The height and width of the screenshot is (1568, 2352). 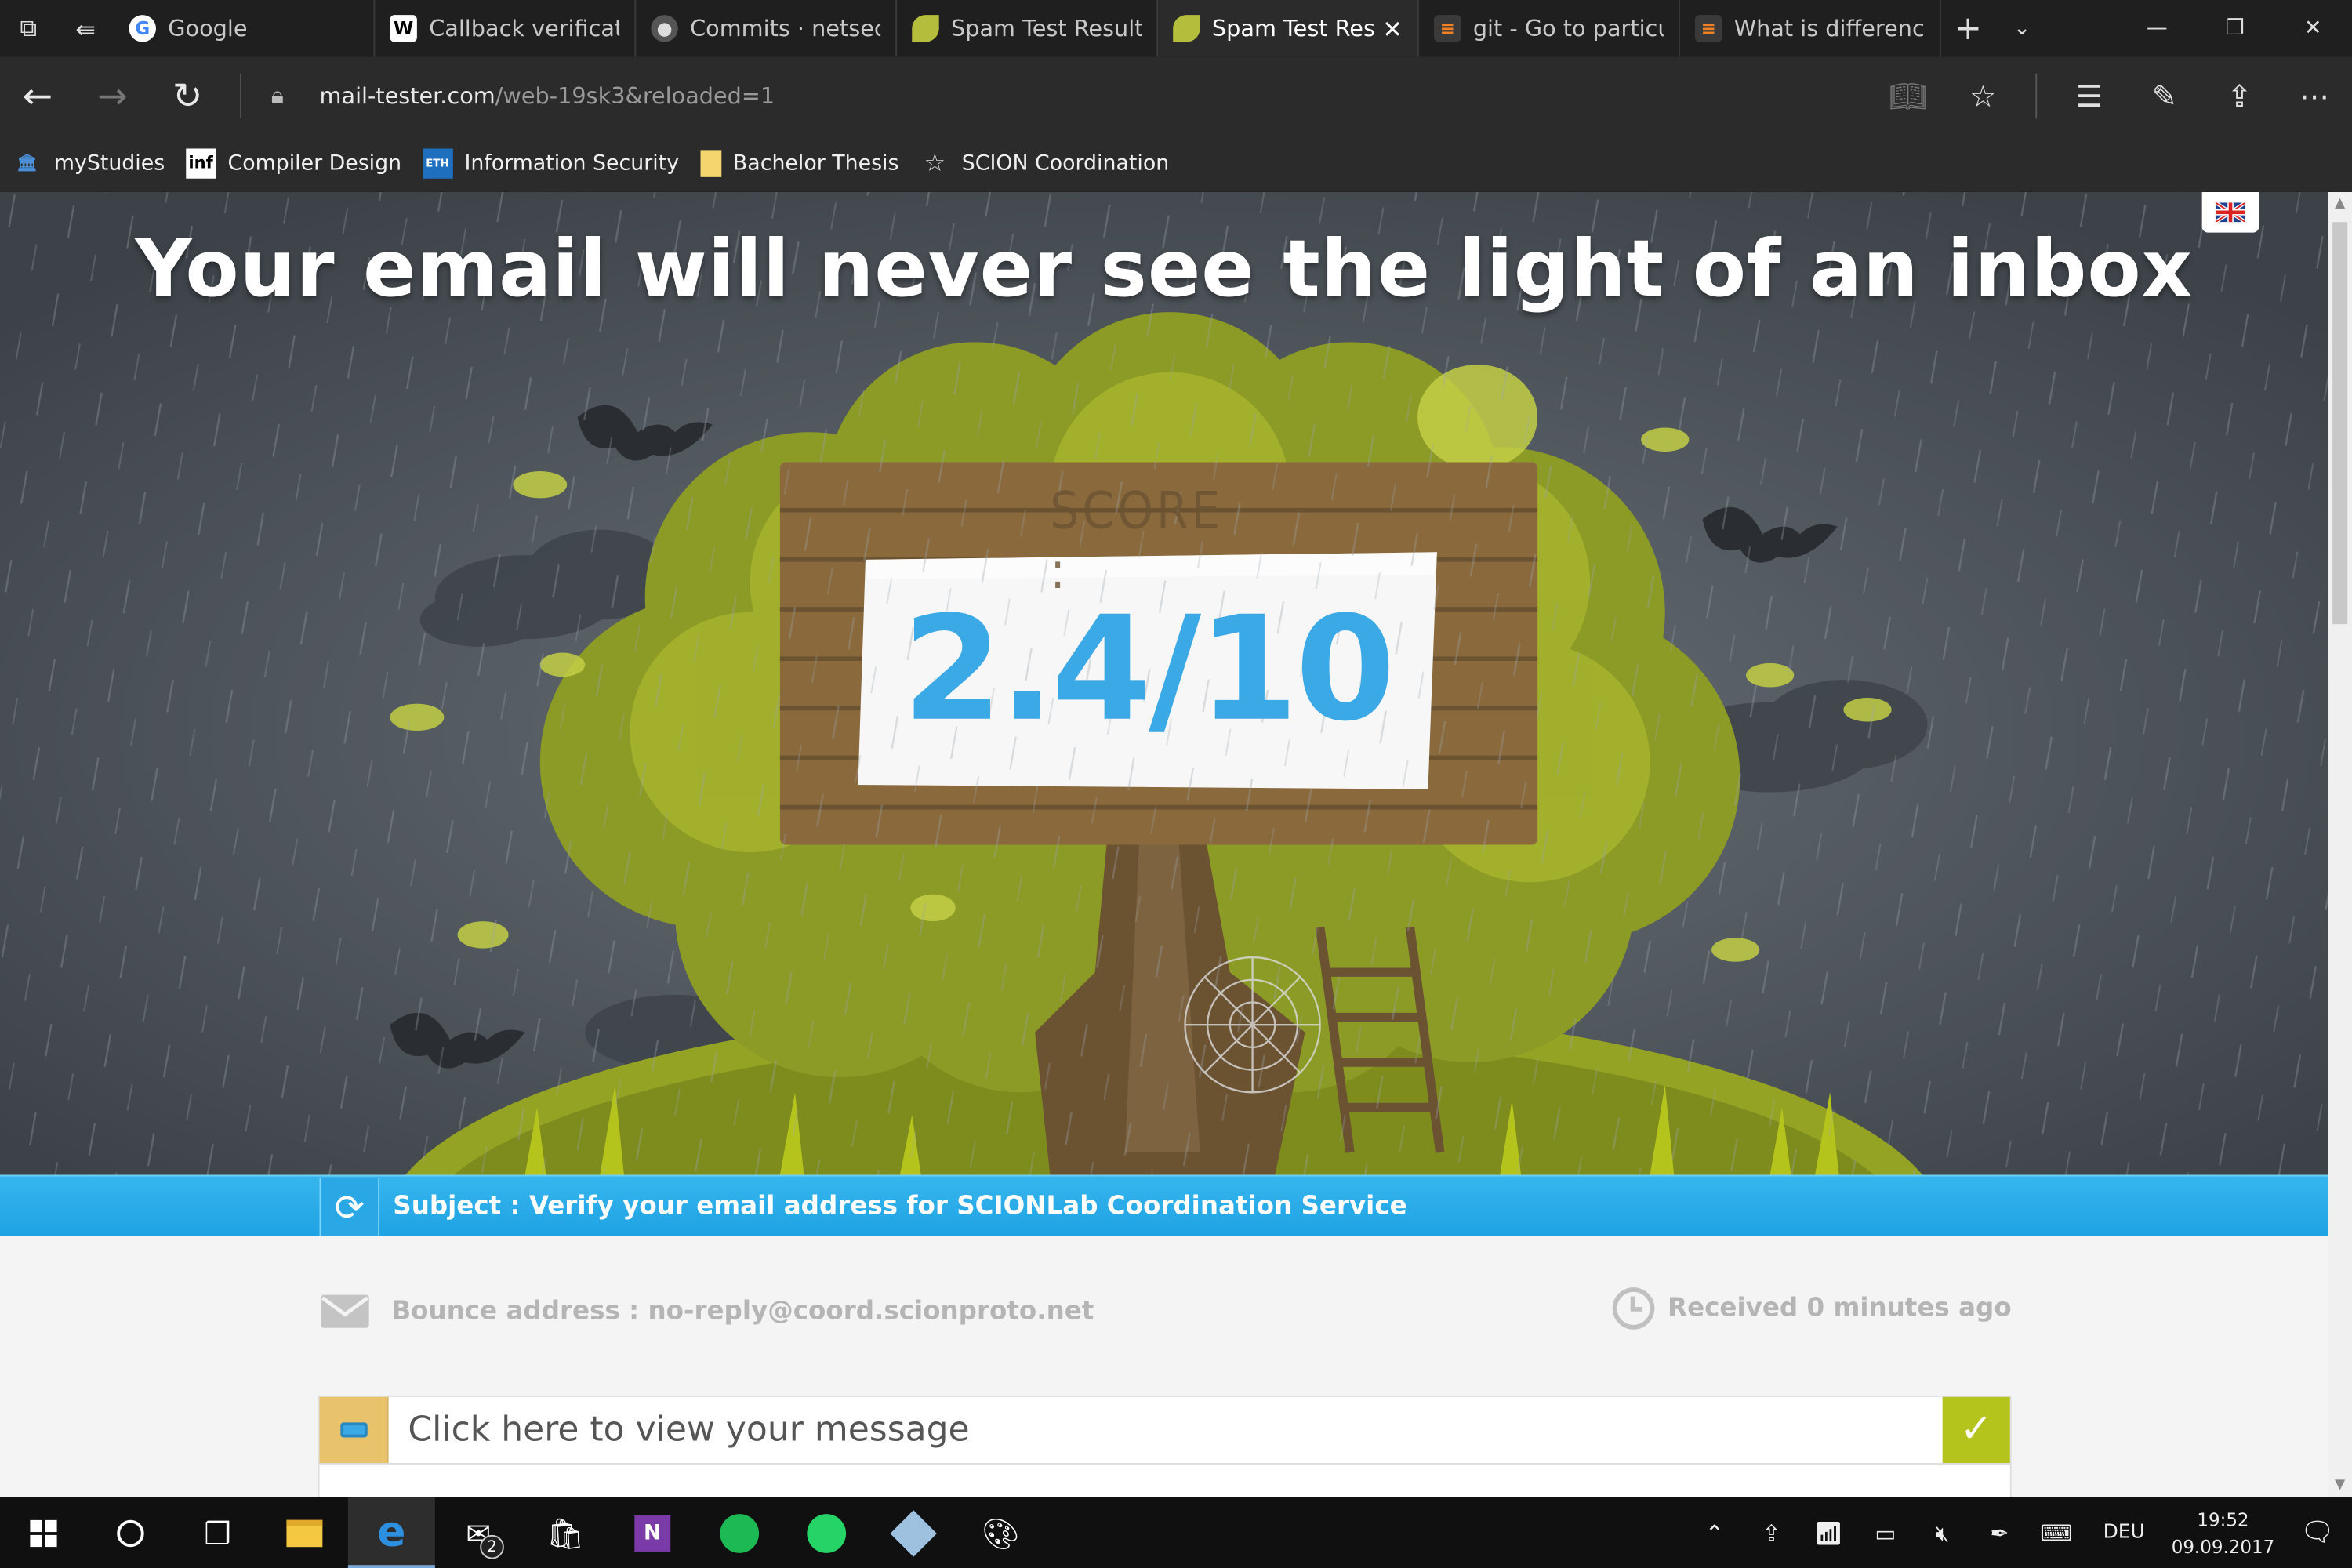 What do you see at coordinates (1000, 1532) in the screenshot?
I see `paint-icon: 🎨︎` at bounding box center [1000, 1532].